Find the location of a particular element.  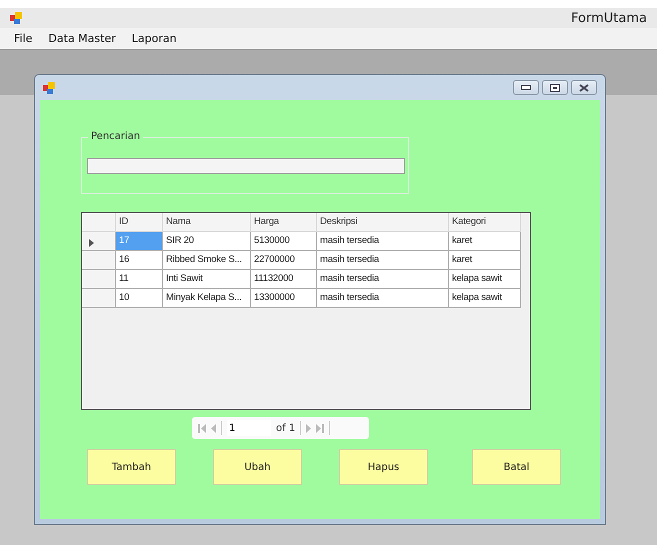

menu-item: File is located at coordinates (23, 38).